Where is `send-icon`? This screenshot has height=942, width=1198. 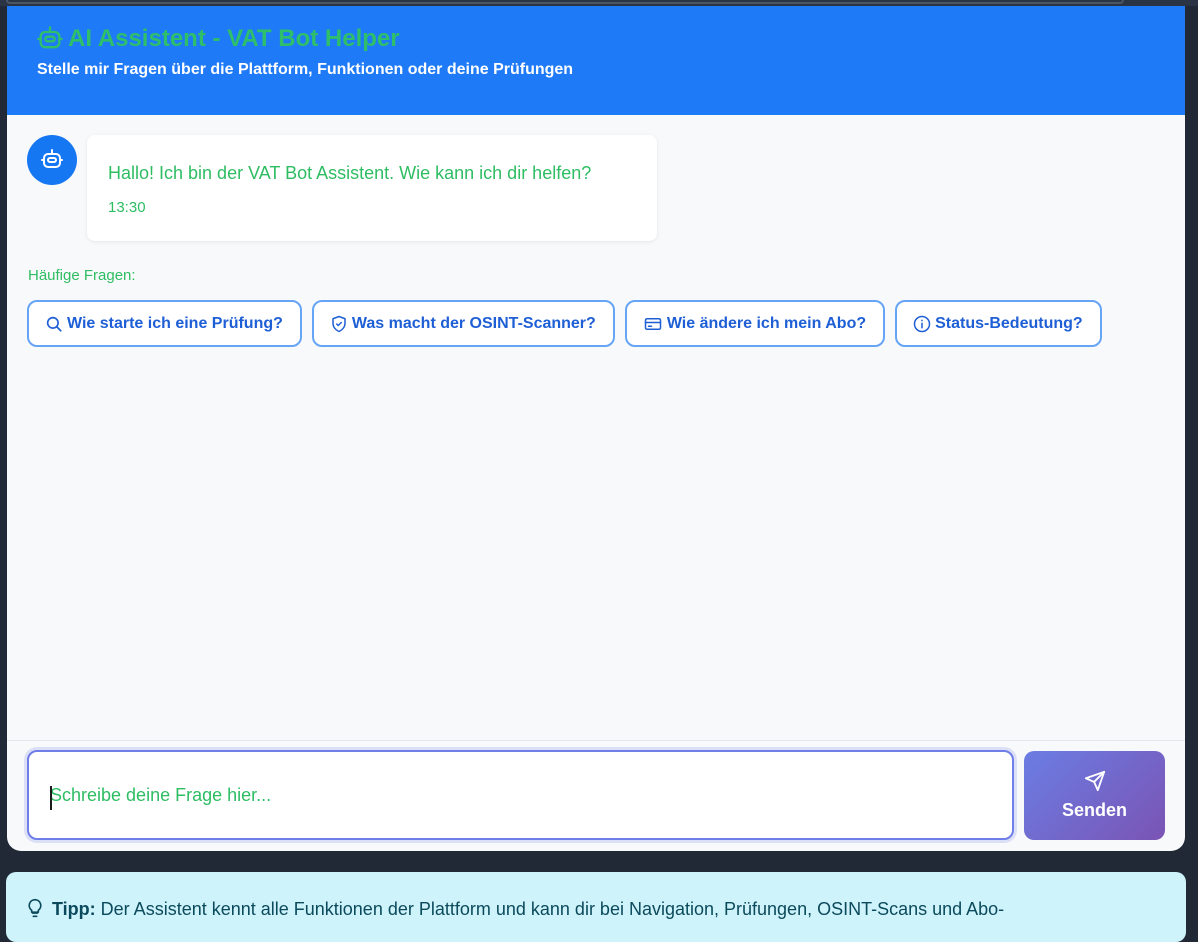
send-icon is located at coordinates (1094, 781).